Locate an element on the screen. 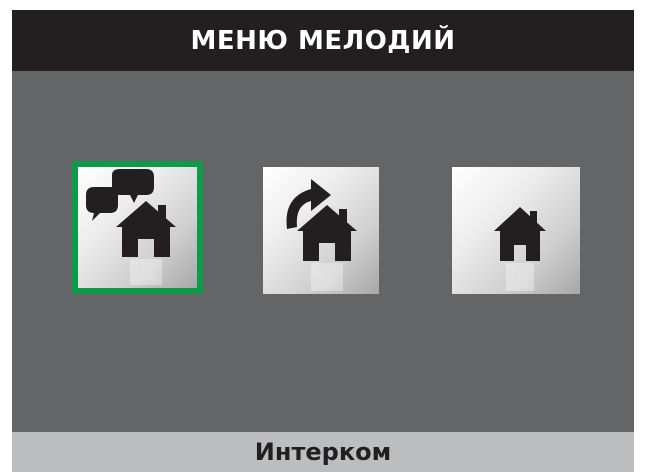 Image resolution: width=646 pixels, height=472 pixels. page-title: МЕНЮ МЕЛОДИЙ is located at coordinates (323, 40).